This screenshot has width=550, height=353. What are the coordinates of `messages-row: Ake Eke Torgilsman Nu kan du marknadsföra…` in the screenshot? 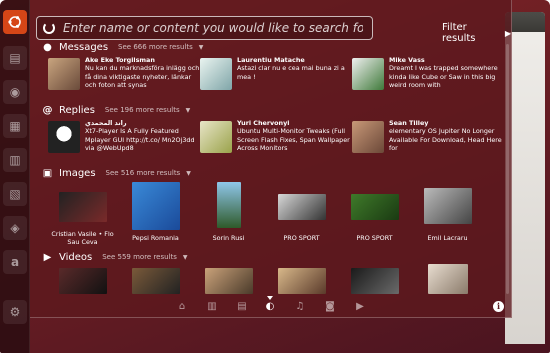 It's located at (273, 74).